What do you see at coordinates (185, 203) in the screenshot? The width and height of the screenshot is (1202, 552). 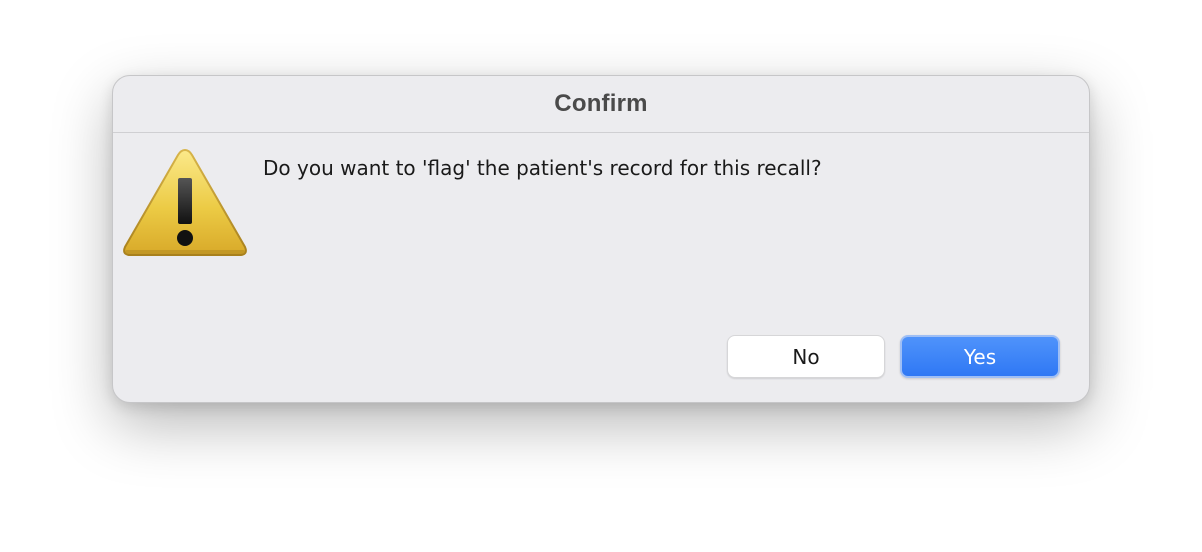 I see `warning-icon` at bounding box center [185, 203].